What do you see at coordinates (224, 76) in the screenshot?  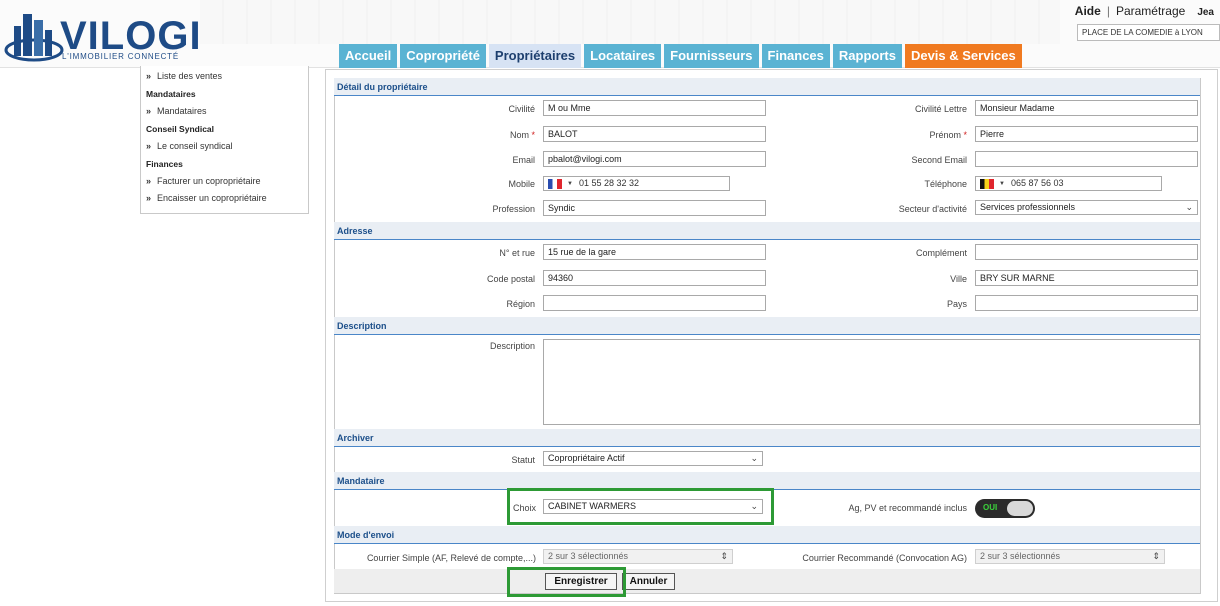 I see `sidebar-item-liste-ventes: » Liste des ventes` at bounding box center [224, 76].